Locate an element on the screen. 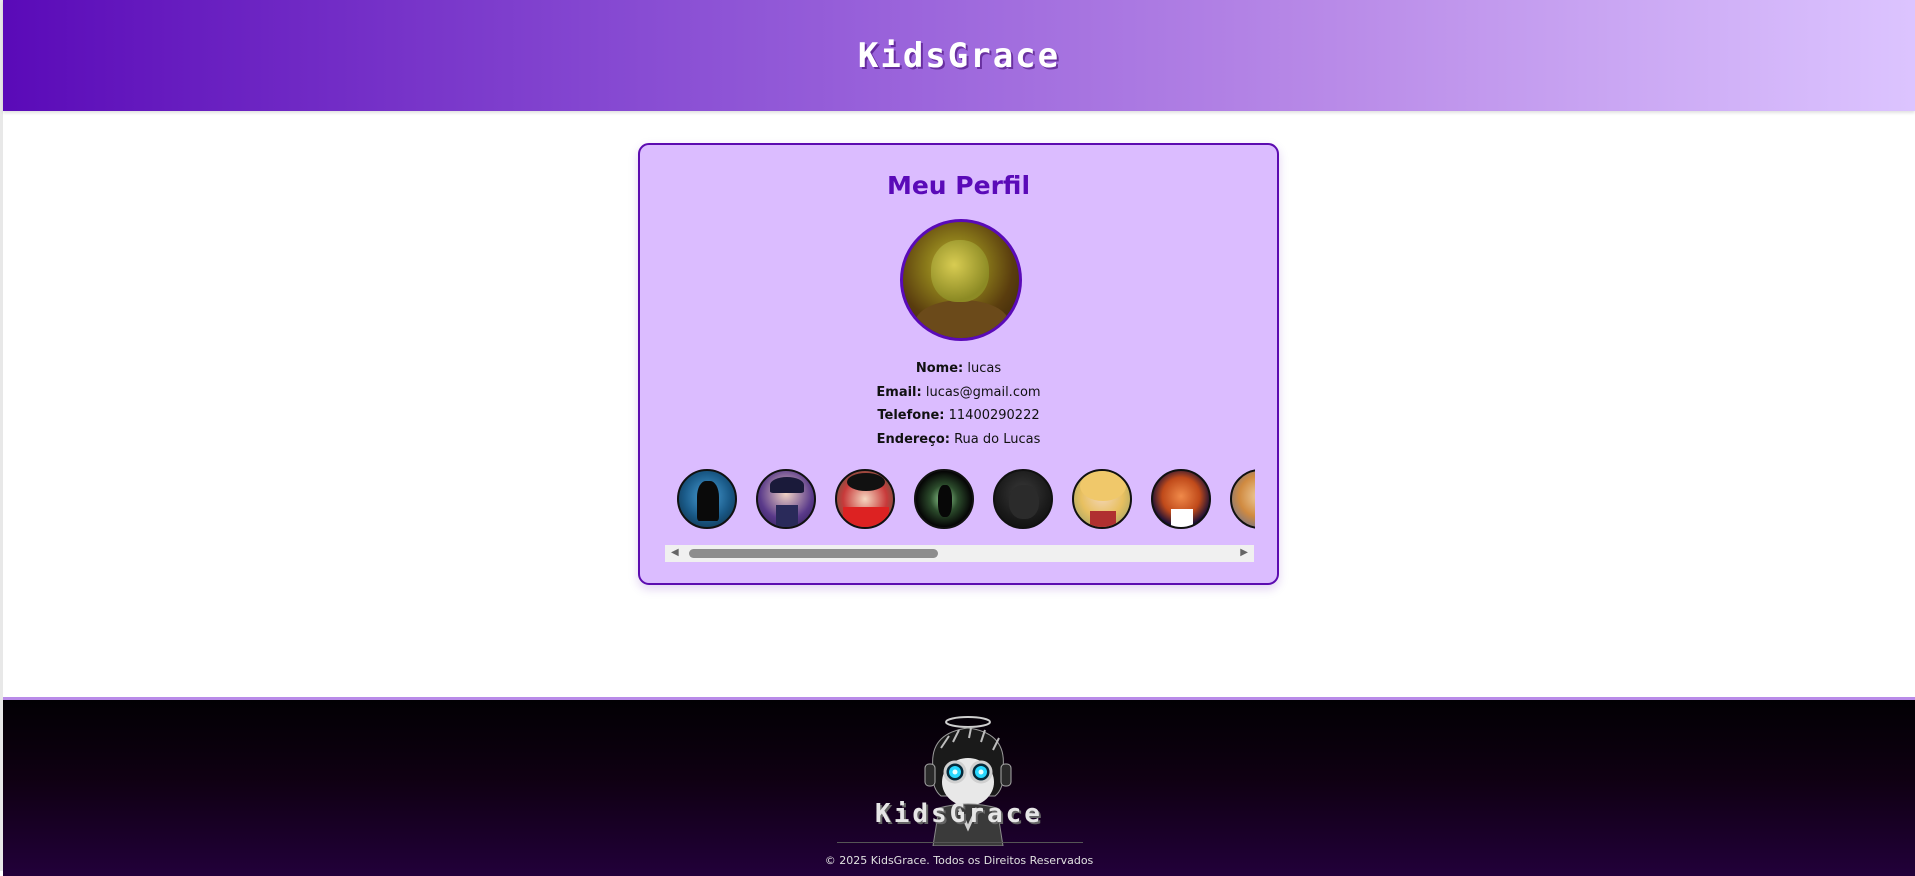 The height and width of the screenshot is (876, 1915). avatar-gallery is located at coordinates (961, 499).